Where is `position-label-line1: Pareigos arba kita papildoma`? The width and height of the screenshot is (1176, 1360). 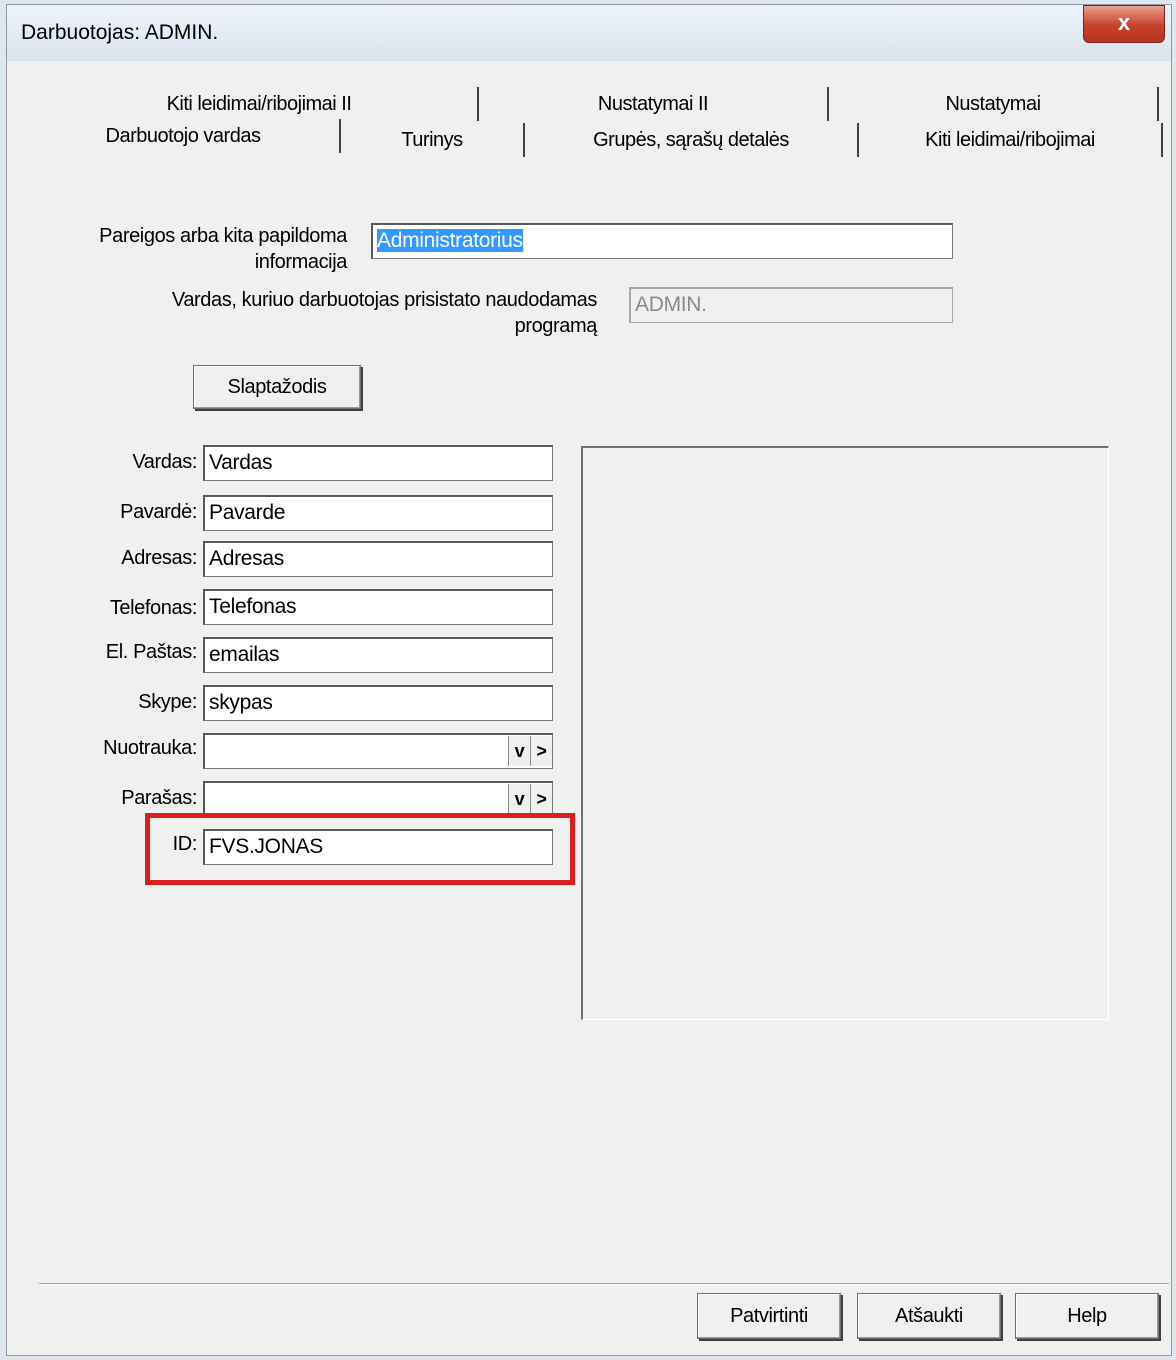 position-label-line1: Pareigos arba kita papildoma is located at coordinates (223, 236).